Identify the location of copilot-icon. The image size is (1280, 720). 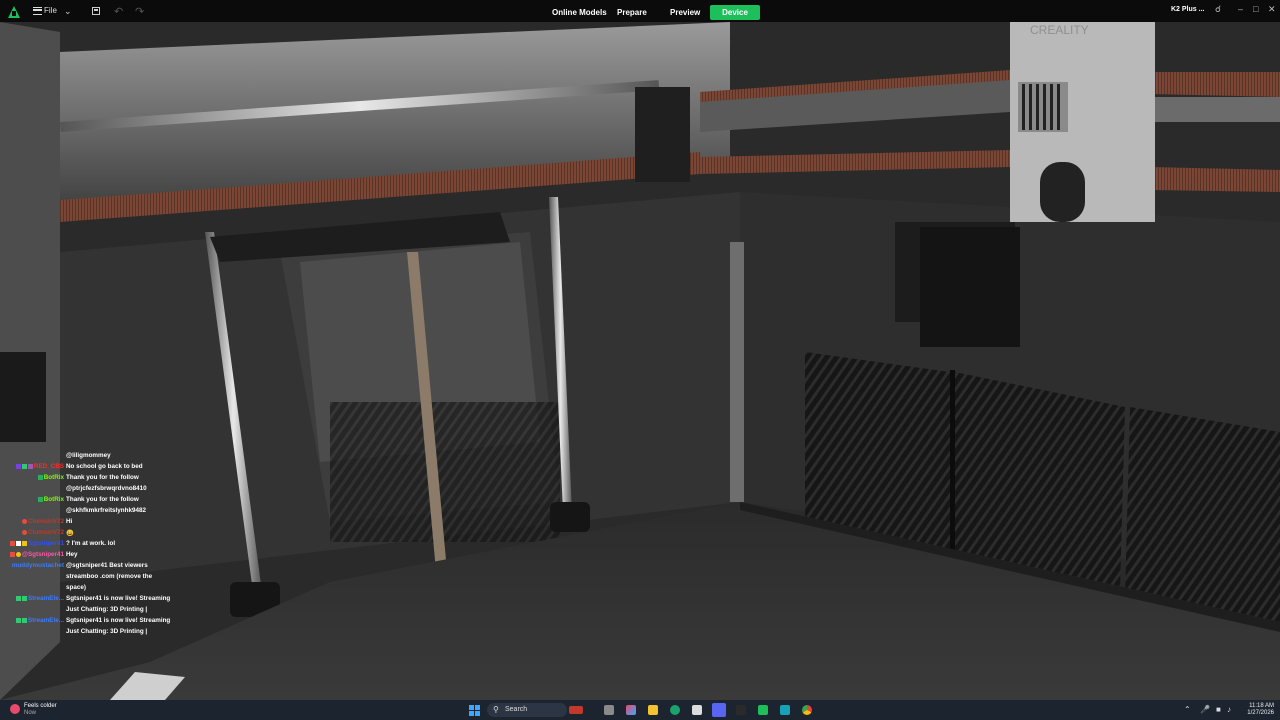
(631, 710).